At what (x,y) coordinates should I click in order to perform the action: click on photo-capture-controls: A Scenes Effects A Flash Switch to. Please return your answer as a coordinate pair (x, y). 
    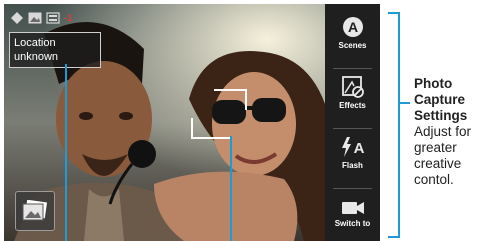
    Looking at the image, I should click on (352, 122).